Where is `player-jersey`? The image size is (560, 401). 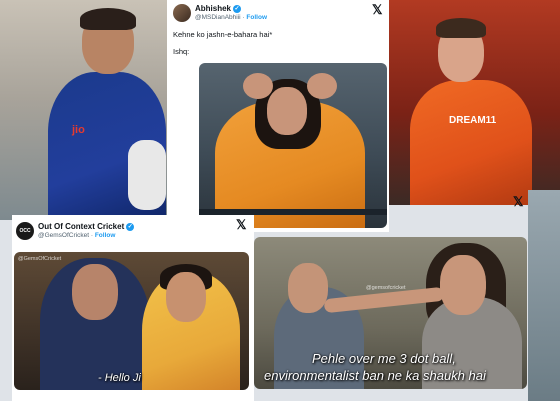 player-jersey is located at coordinates (471, 142).